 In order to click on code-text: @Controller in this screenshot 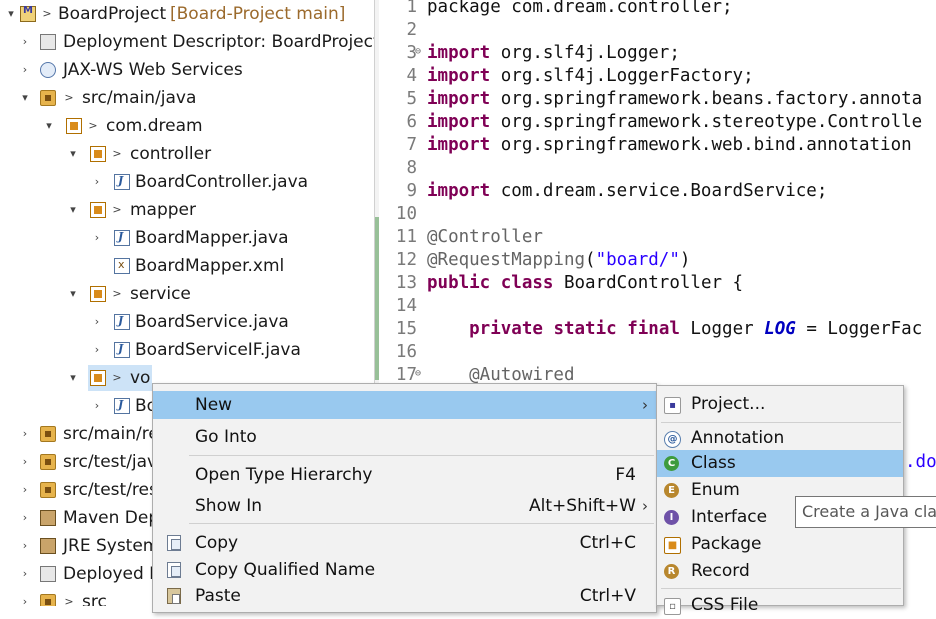, I will do `click(485, 237)`.